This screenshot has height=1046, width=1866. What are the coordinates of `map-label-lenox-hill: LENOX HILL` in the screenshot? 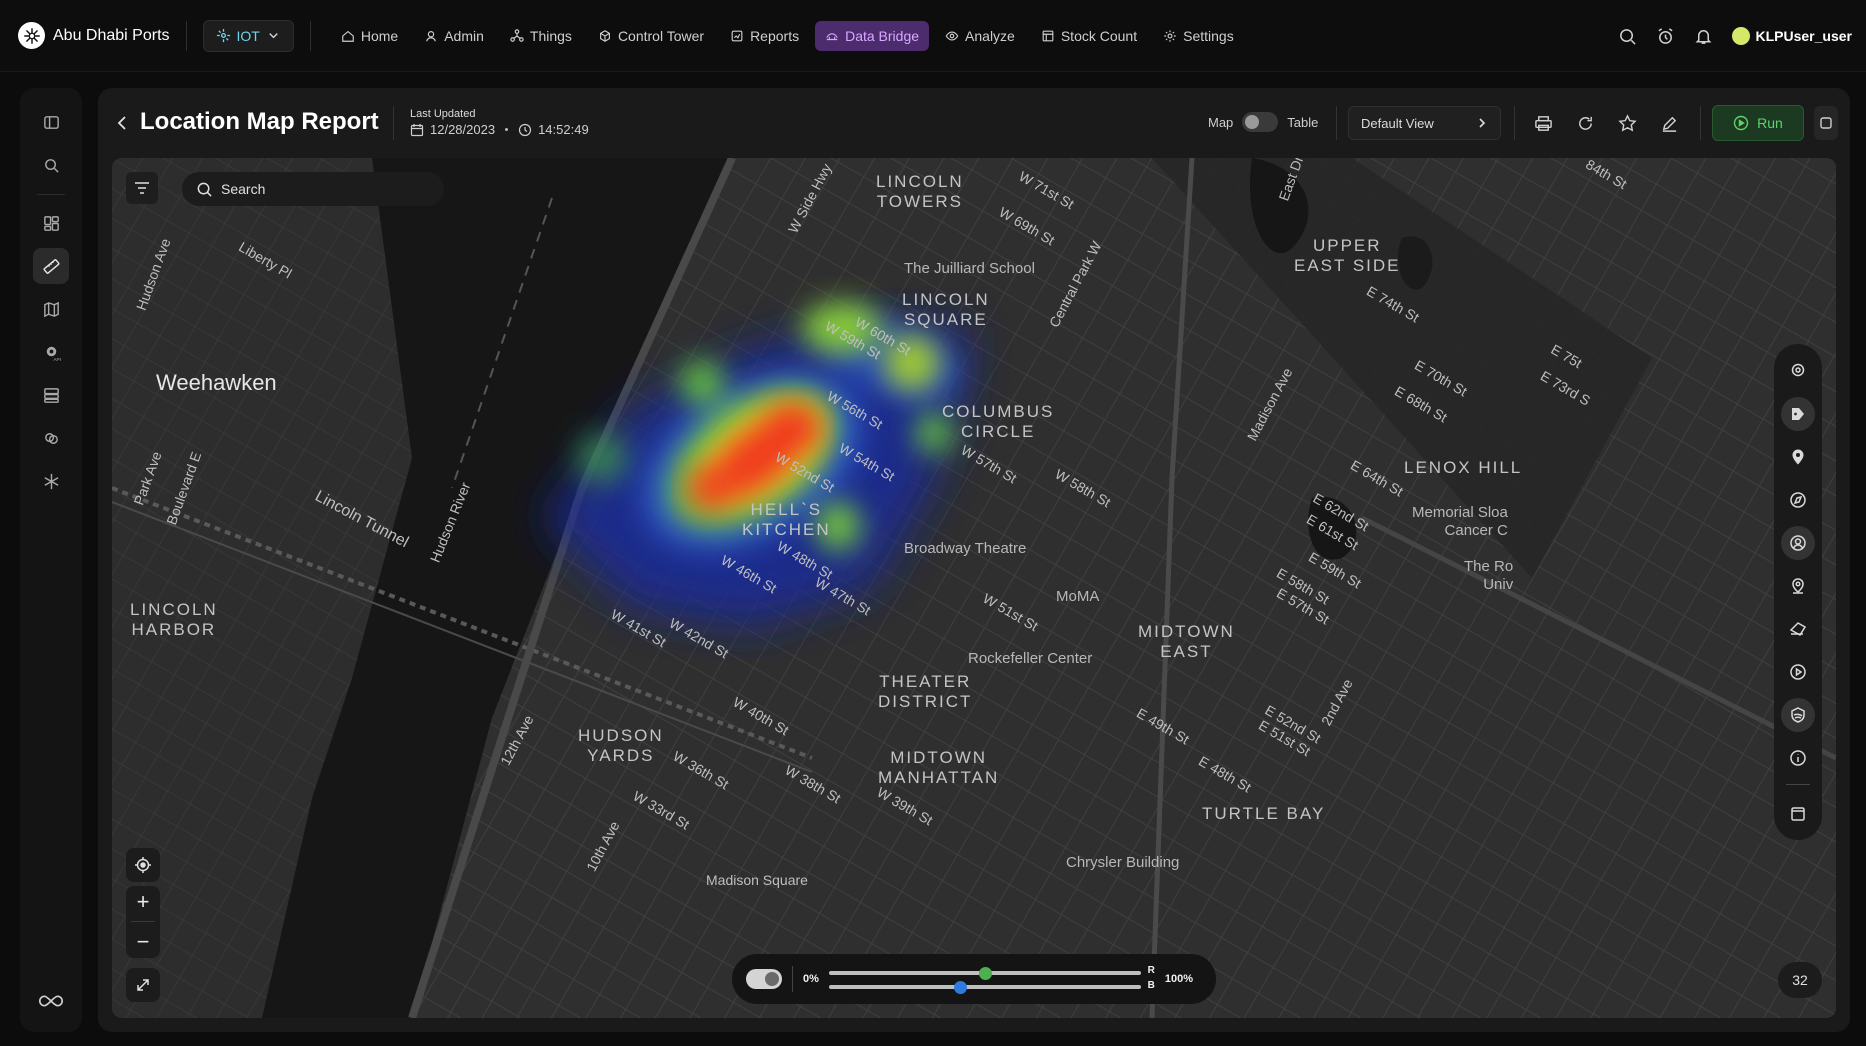 It's located at (1463, 467).